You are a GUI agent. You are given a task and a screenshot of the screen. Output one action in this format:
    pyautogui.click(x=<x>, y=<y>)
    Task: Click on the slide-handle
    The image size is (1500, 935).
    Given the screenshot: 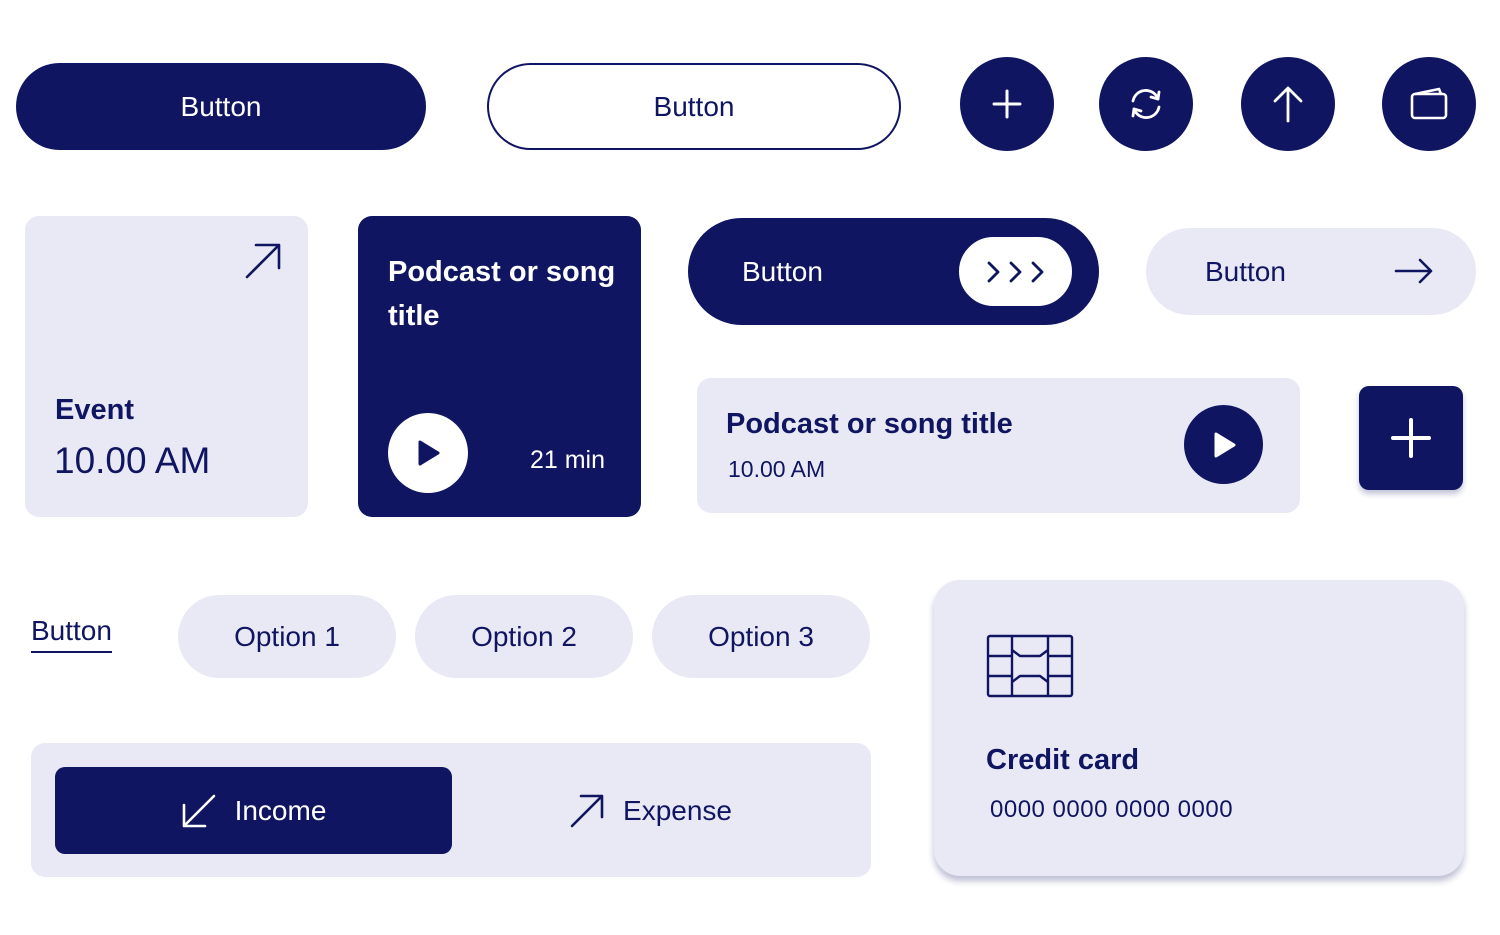 What is the action you would take?
    pyautogui.click(x=1015, y=271)
    